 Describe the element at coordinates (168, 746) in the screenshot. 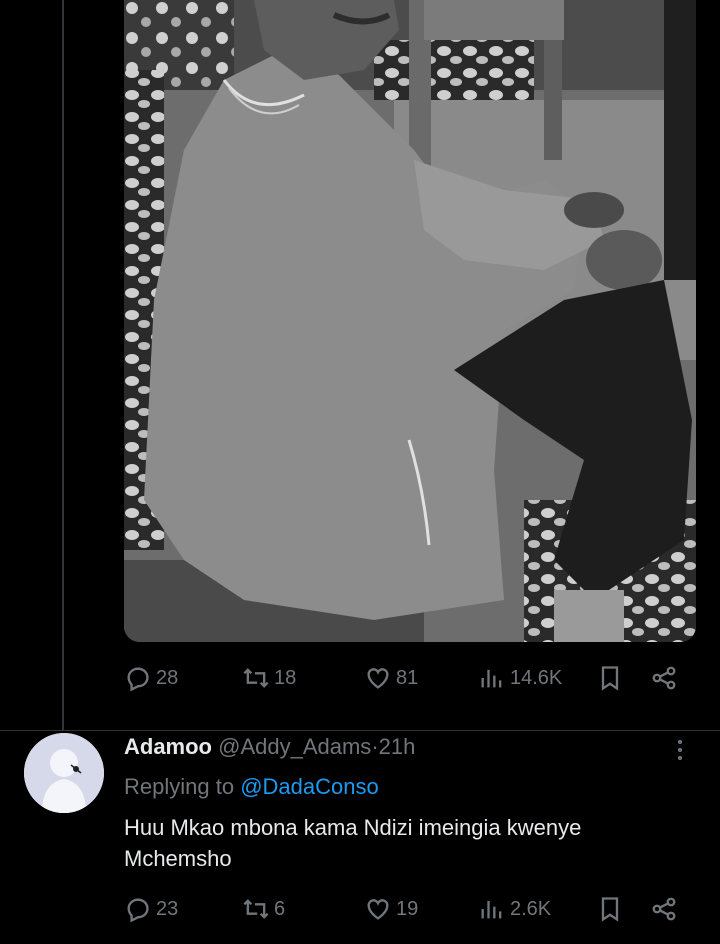

I see `display-name: Adamoo` at that location.